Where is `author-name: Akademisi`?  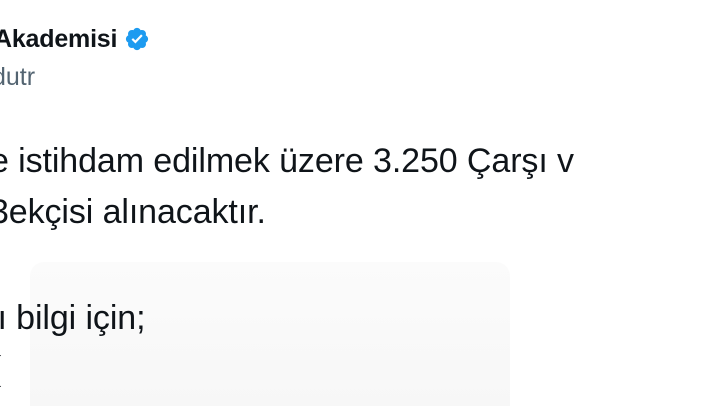 author-name: Akademisi is located at coordinates (58, 39).